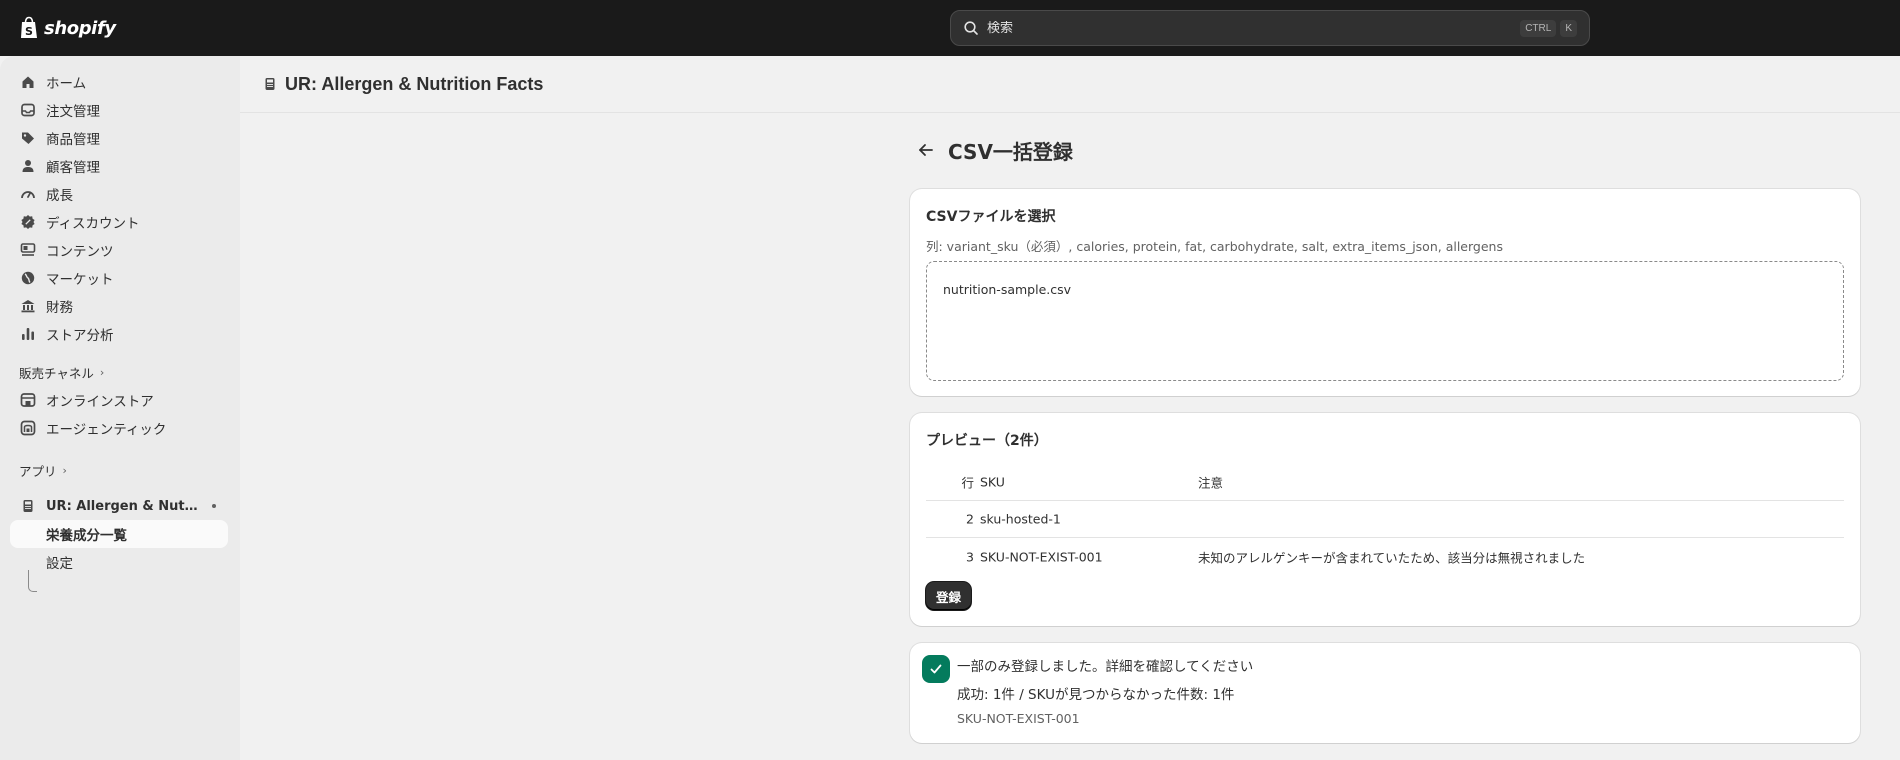 Image resolution: width=1900 pixels, height=760 pixels. What do you see at coordinates (28, 194) in the screenshot?
I see `gauge-icon` at bounding box center [28, 194].